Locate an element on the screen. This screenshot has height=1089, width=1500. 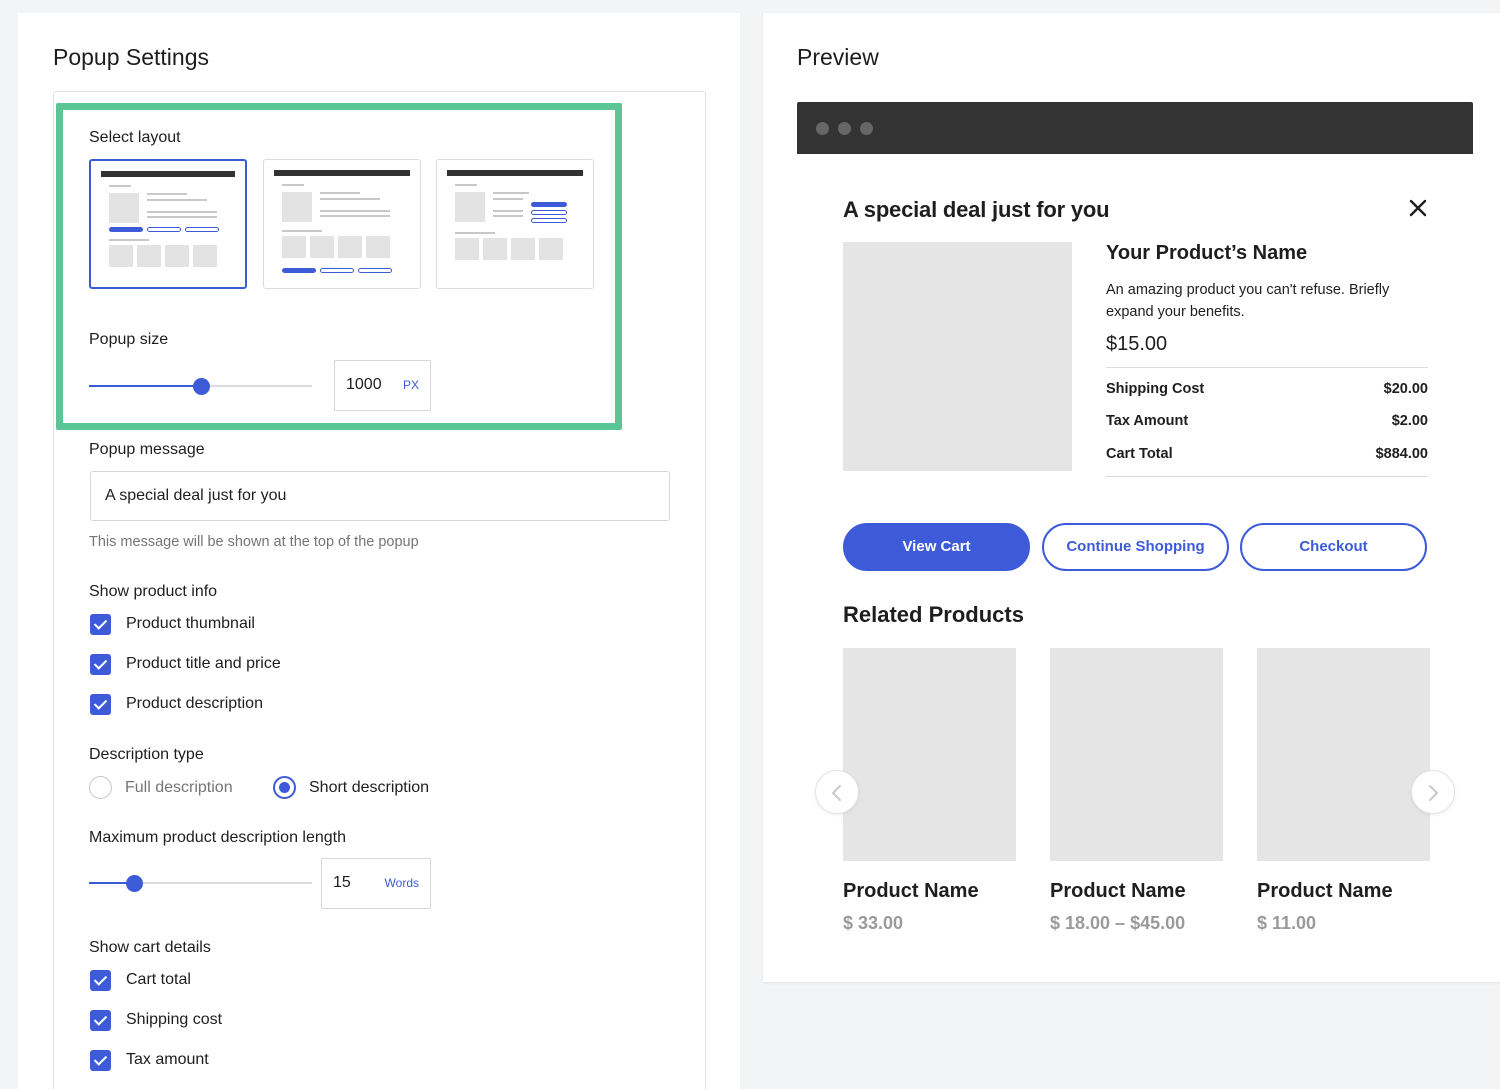
popup-message-input is located at coordinates (380, 496).